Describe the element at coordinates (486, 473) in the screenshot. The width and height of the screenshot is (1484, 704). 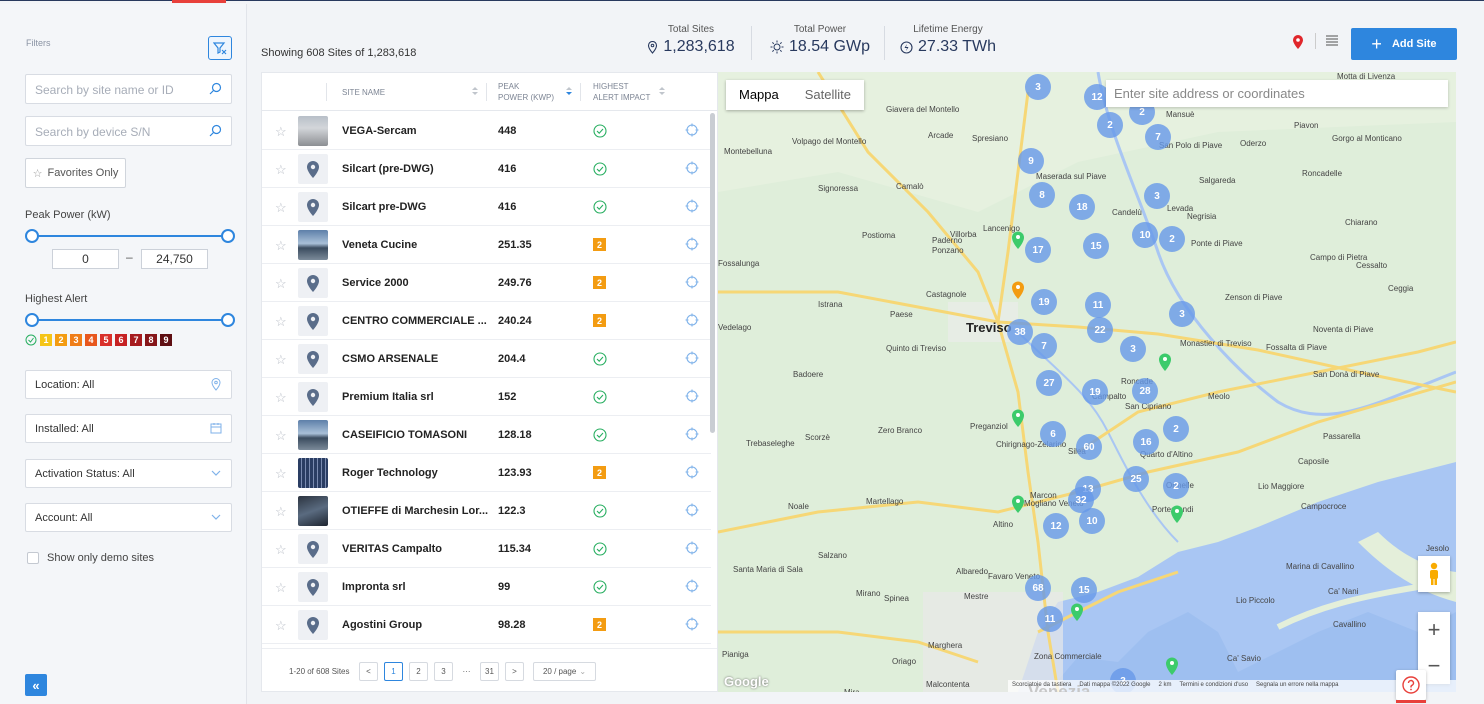
I see `table-row: ☆ Roger Technology 123.93 2` at that location.